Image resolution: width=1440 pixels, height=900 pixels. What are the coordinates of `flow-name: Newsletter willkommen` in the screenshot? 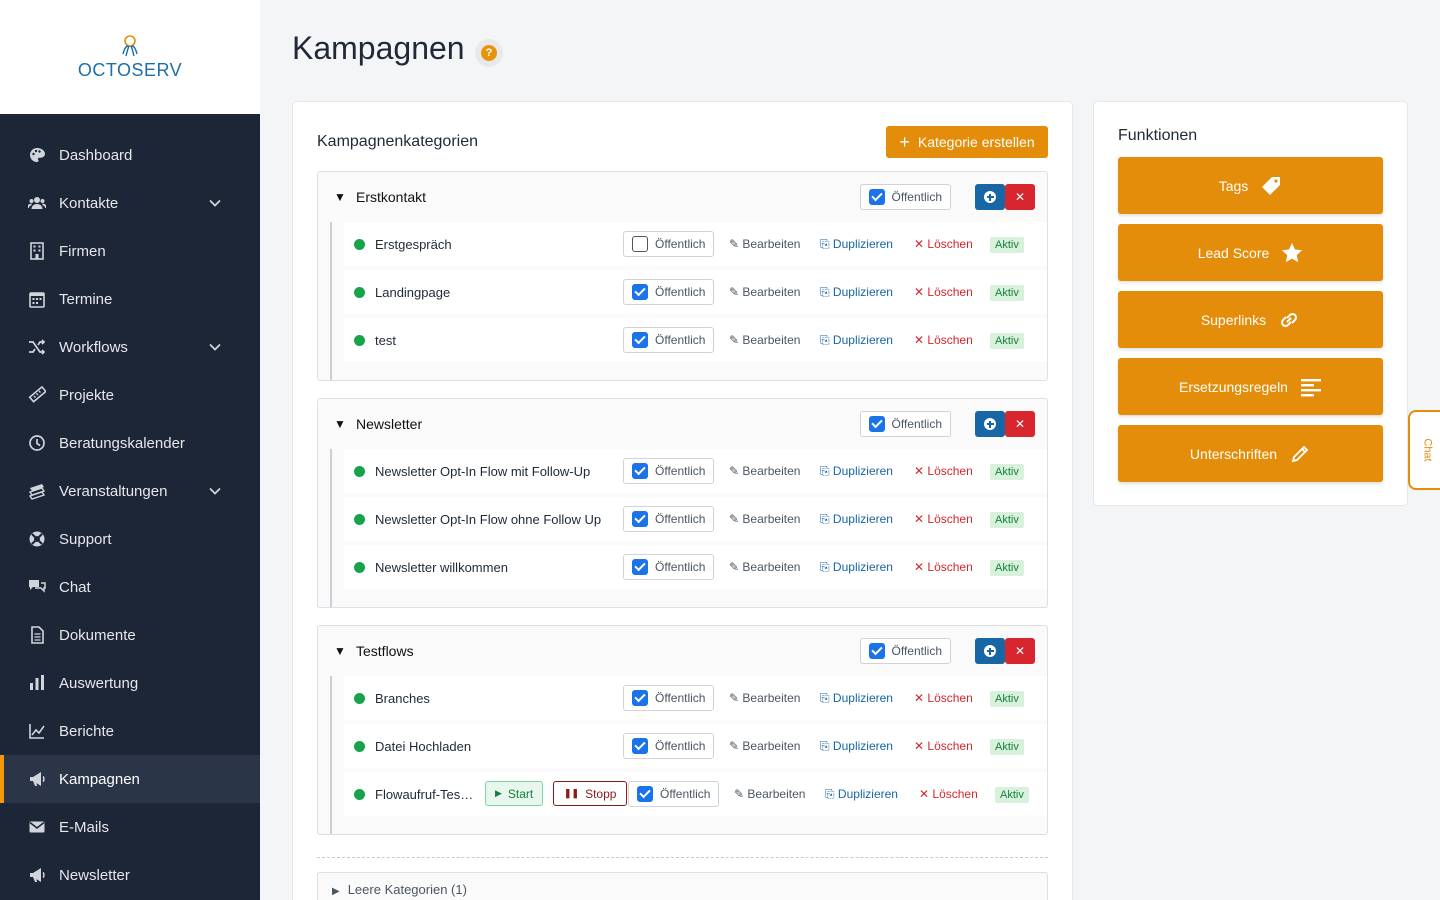 It's located at (441, 567).